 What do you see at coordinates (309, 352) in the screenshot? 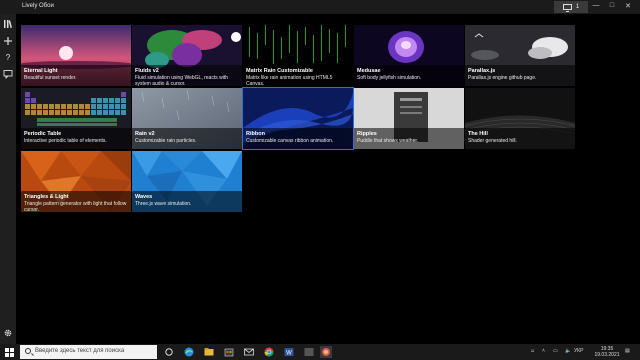
I see `app-icon` at bounding box center [309, 352].